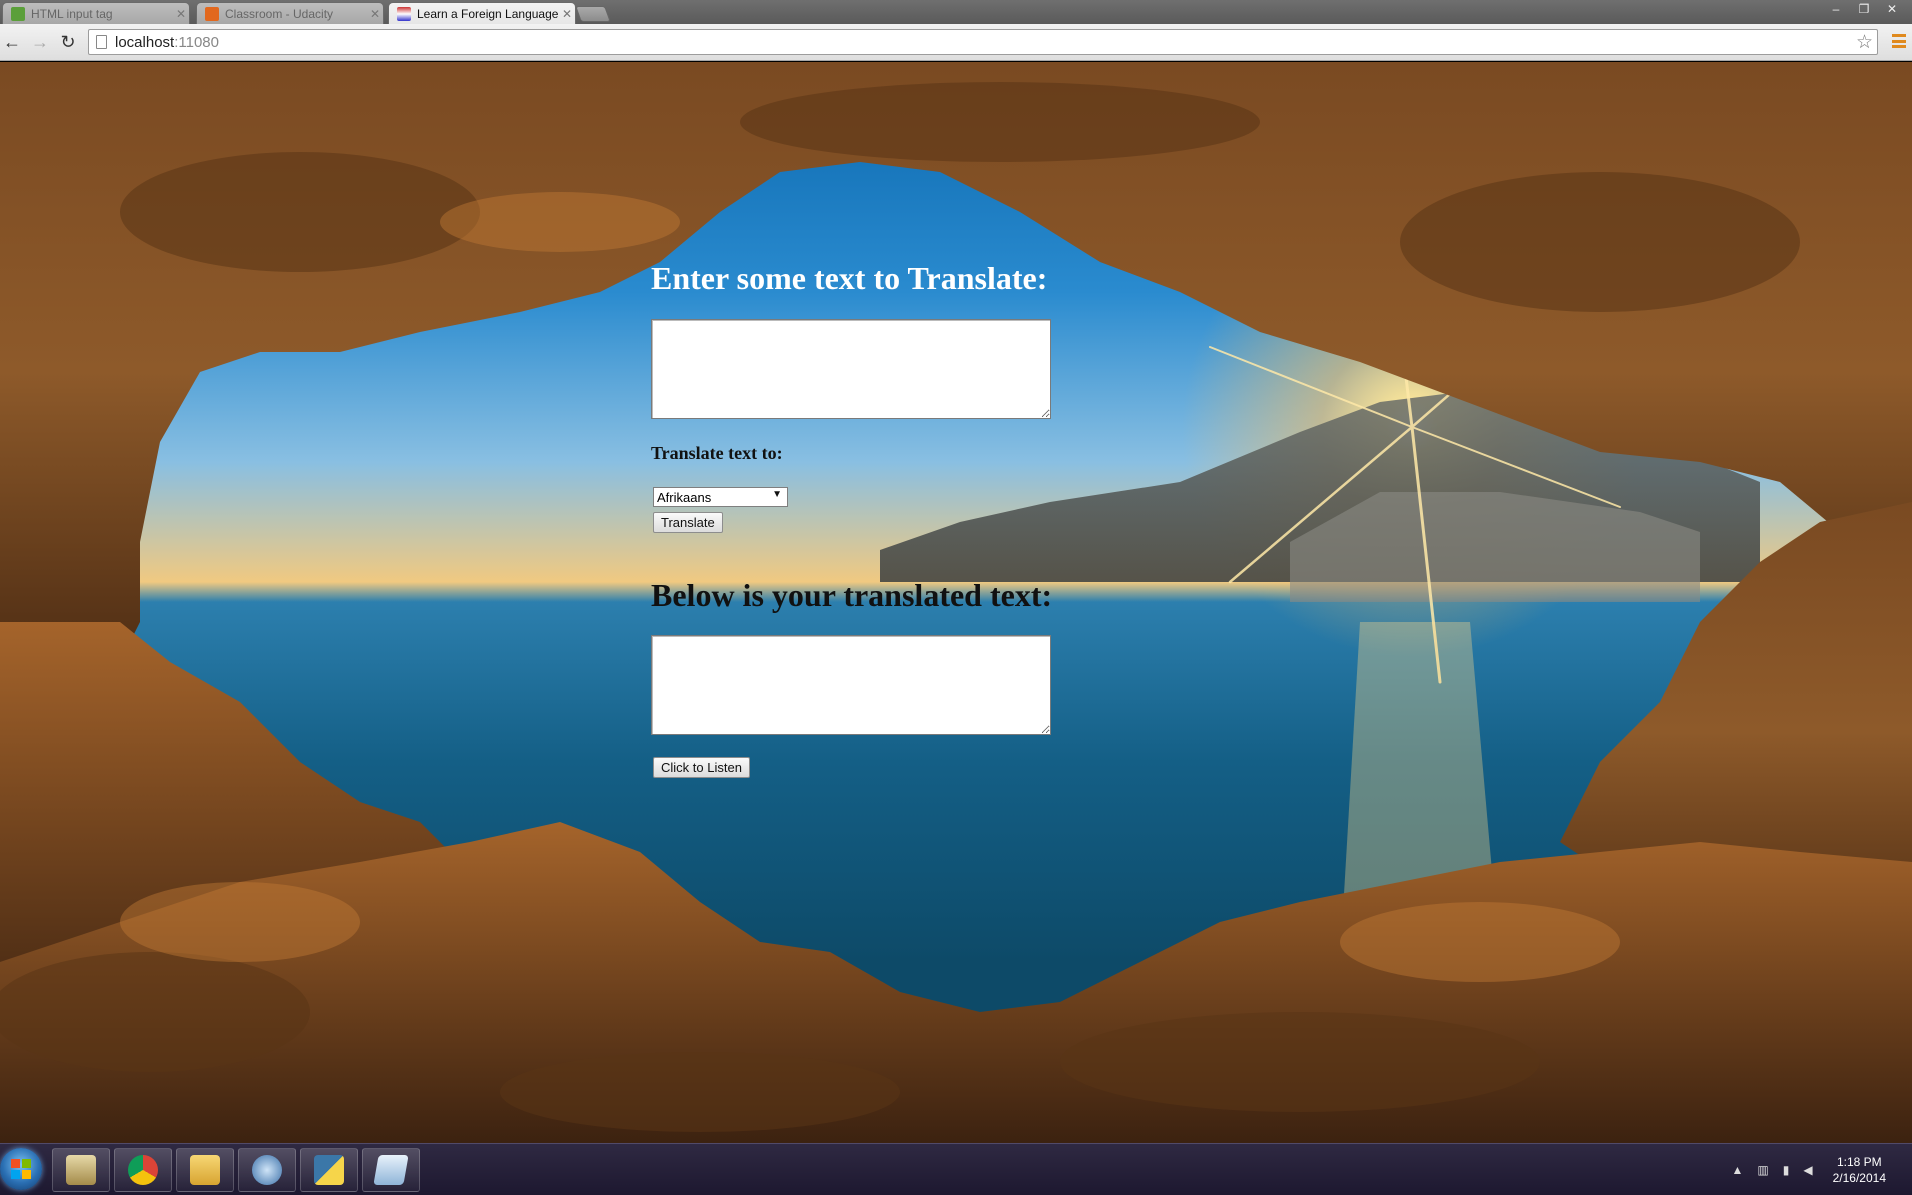 The image size is (1912, 1195). What do you see at coordinates (40, 42) in the screenshot?
I see `forward-arrow-icon: →` at bounding box center [40, 42].